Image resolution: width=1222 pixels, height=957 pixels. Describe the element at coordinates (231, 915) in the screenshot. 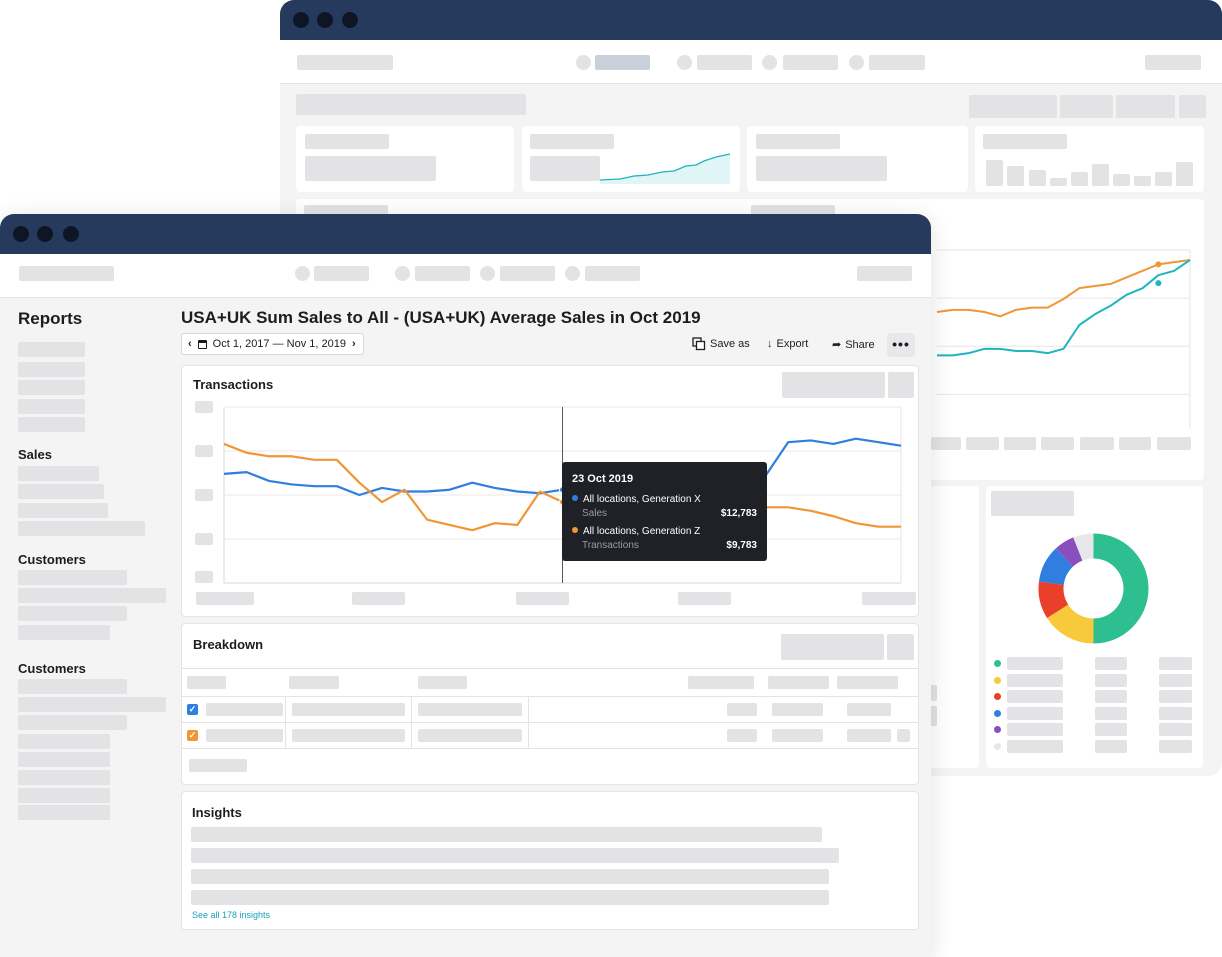

I see `see-all-insights-link: See all 178 insights` at that location.